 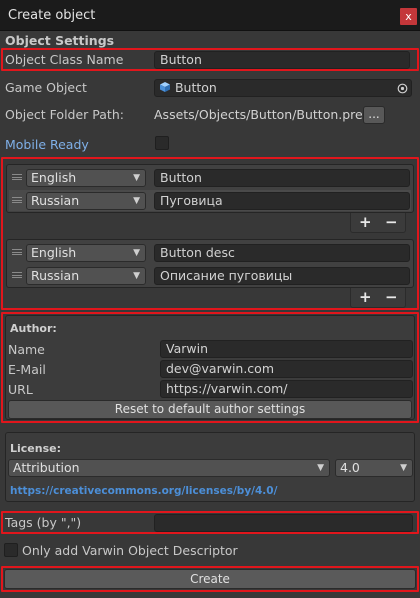 What do you see at coordinates (11, 550) in the screenshot?
I see `descriptor-only-checkbox` at bounding box center [11, 550].